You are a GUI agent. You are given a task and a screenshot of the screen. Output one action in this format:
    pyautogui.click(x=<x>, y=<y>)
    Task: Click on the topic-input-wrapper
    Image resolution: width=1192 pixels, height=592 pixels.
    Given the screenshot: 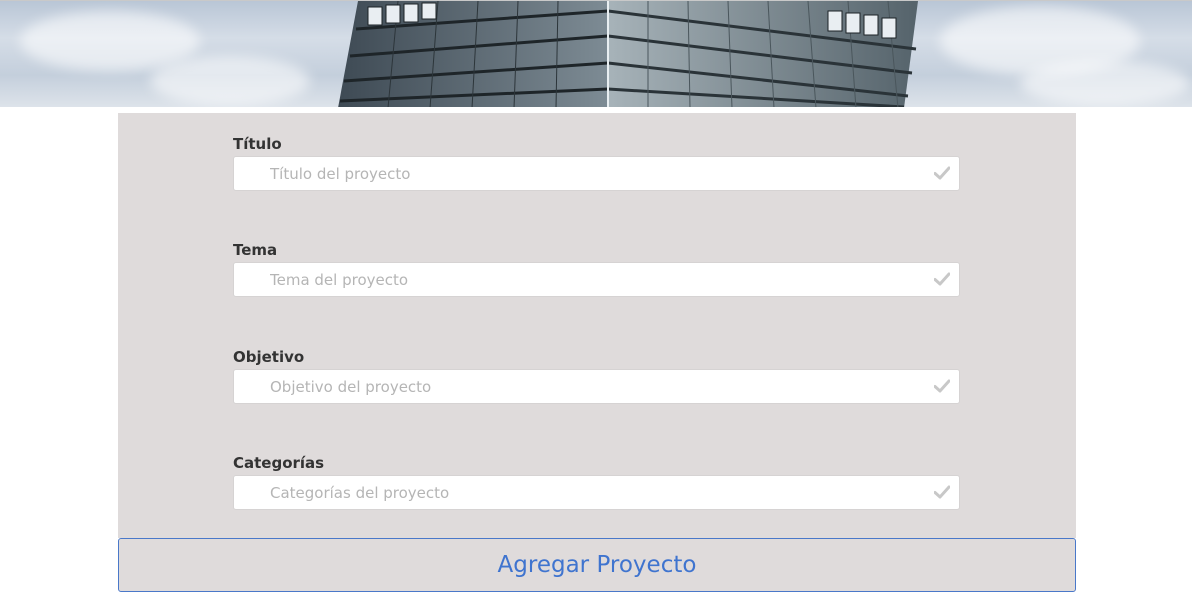 What is the action you would take?
    pyautogui.click(x=596, y=279)
    